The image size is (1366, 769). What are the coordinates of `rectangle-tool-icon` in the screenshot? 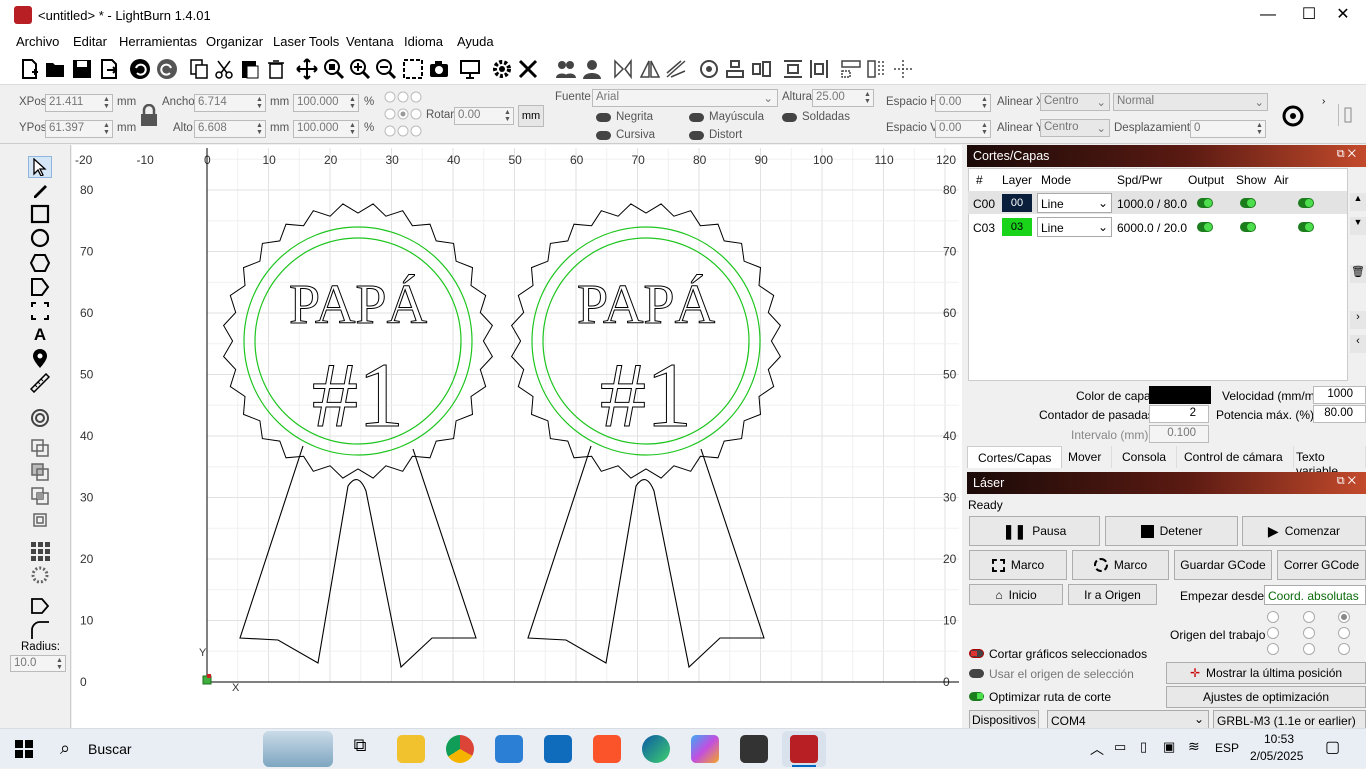 It's located at (40, 214).